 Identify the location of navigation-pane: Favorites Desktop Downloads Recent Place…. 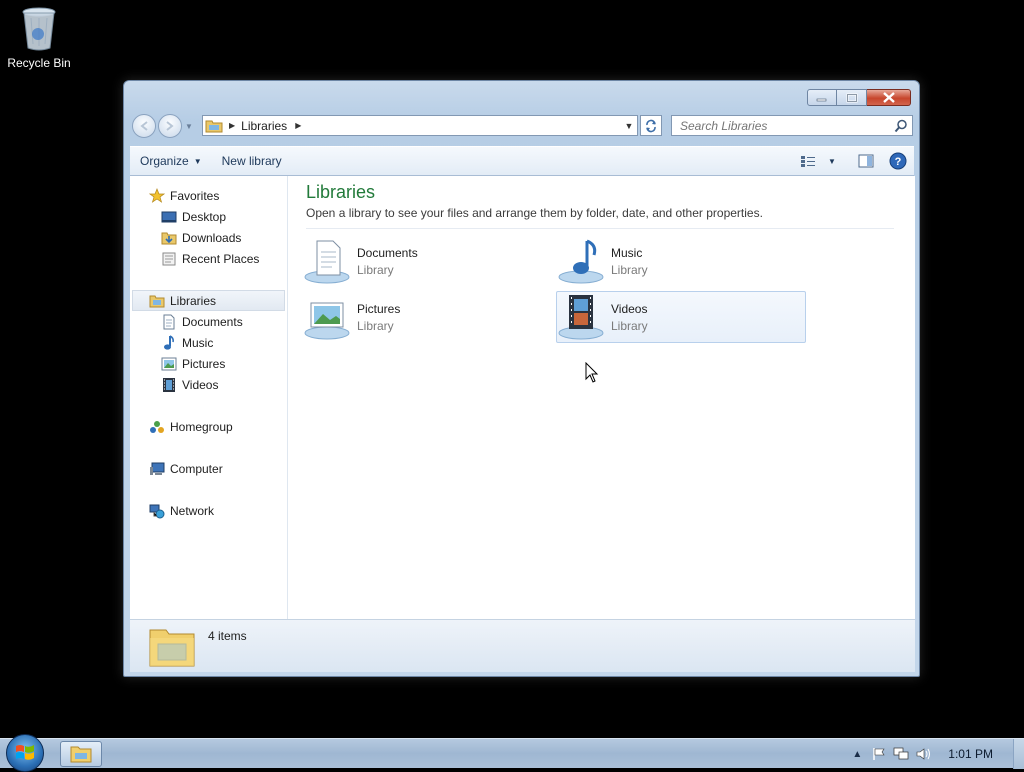
(209, 397).